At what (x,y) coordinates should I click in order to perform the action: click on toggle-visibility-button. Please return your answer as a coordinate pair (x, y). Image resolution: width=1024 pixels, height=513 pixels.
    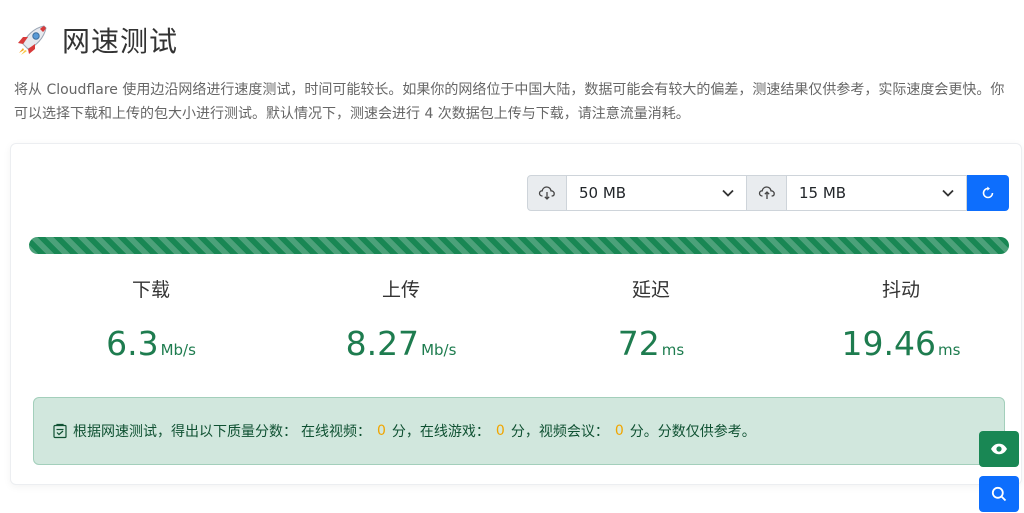
    Looking at the image, I should click on (999, 449).